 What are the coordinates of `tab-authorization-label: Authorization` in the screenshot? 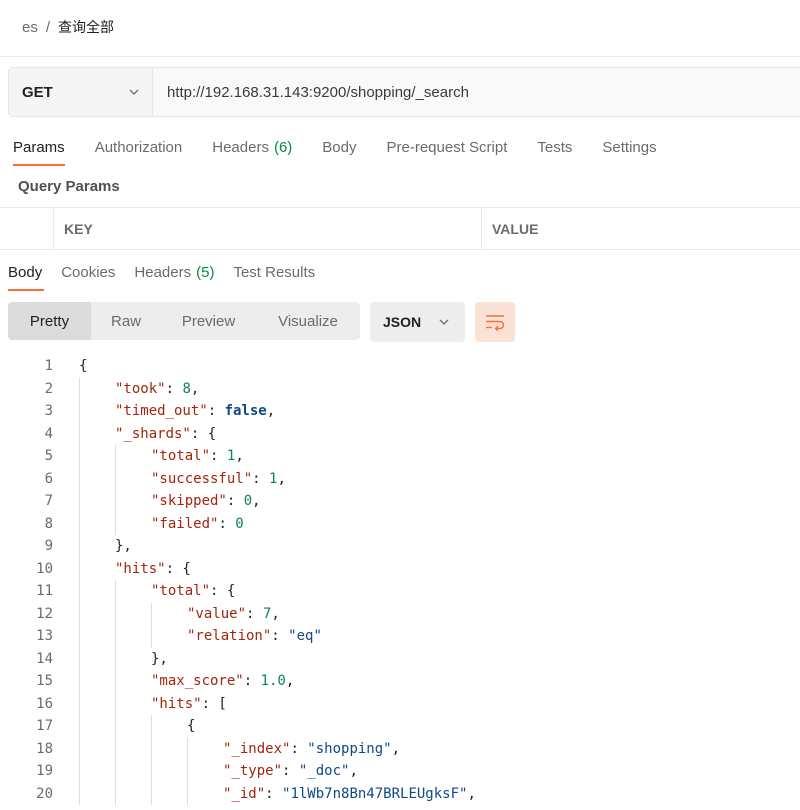 It's located at (138, 147).